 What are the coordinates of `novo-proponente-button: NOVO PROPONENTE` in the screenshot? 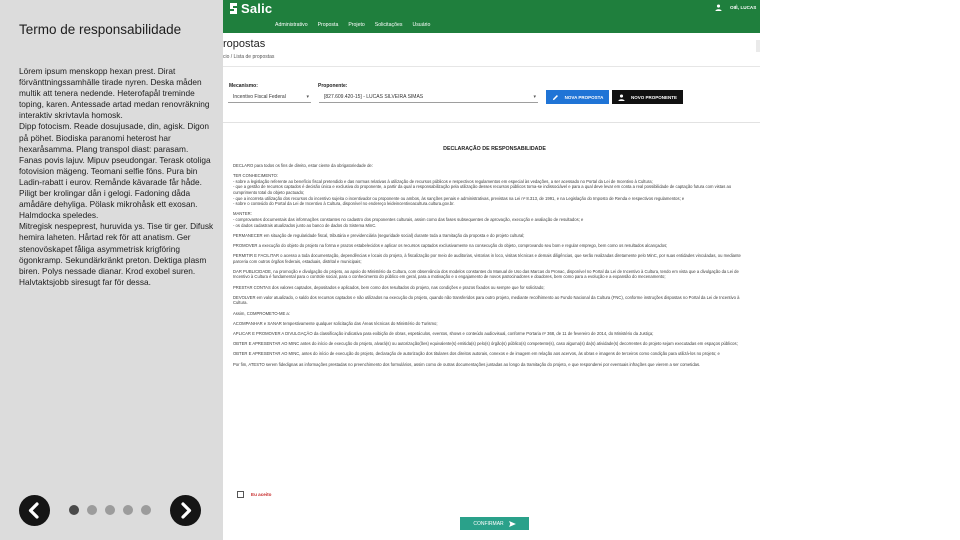 It's located at (647, 97).